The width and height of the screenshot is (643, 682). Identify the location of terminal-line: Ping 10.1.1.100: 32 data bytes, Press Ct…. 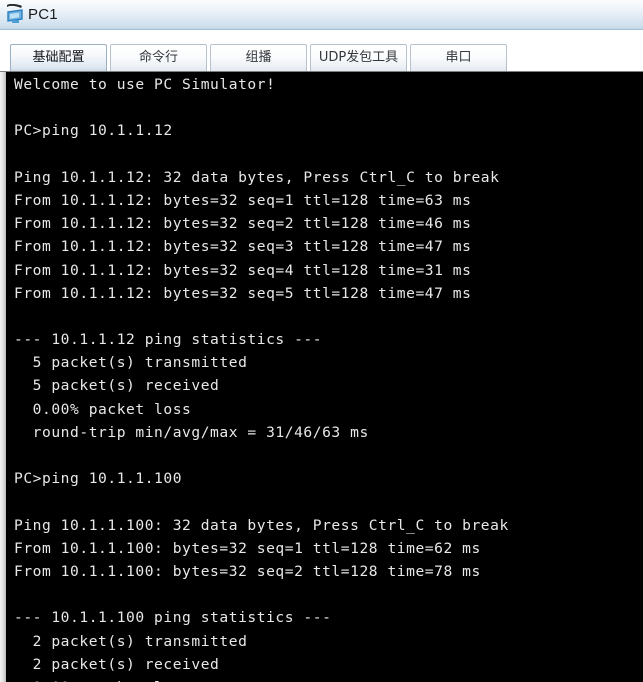
(261, 525).